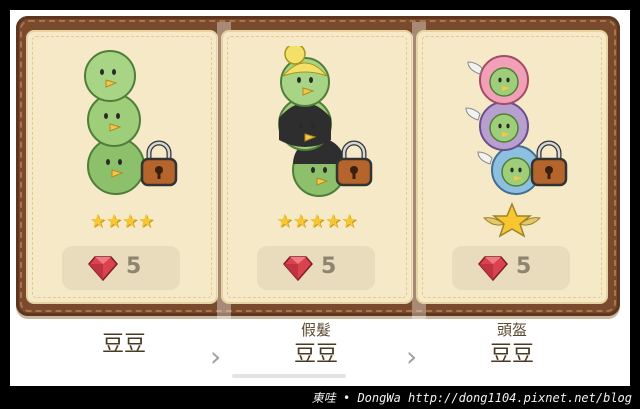 The height and width of the screenshot is (409, 640). Describe the element at coordinates (512, 220) in the screenshot. I see `winged-star-badge-icon` at that location.